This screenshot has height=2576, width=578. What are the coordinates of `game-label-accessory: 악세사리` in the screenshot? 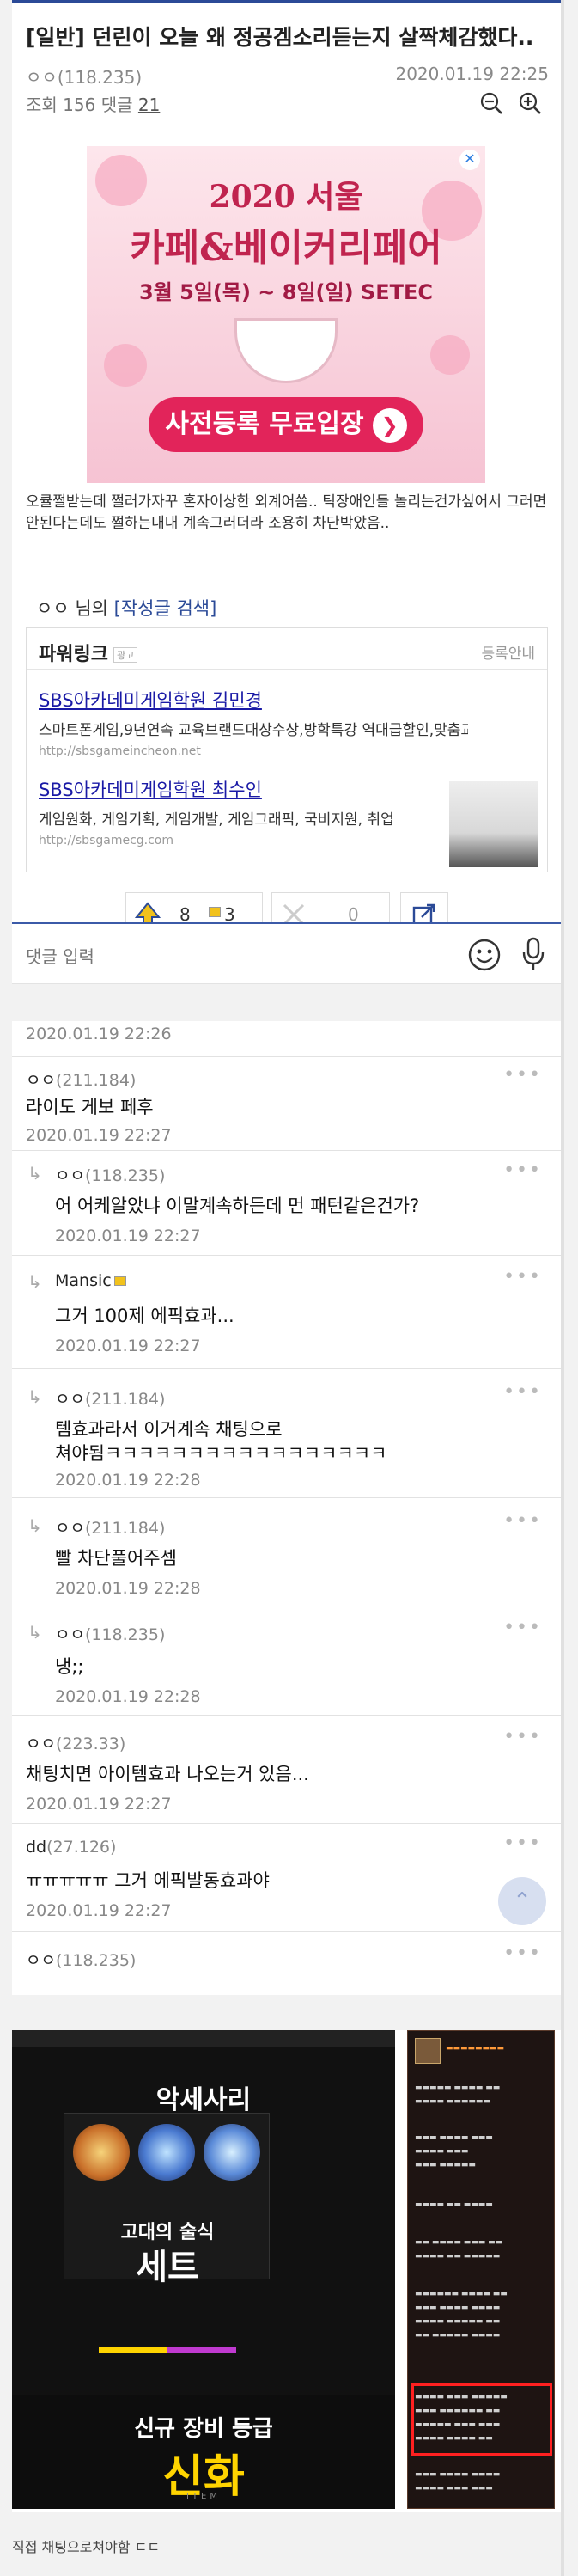 It's located at (203, 2100).